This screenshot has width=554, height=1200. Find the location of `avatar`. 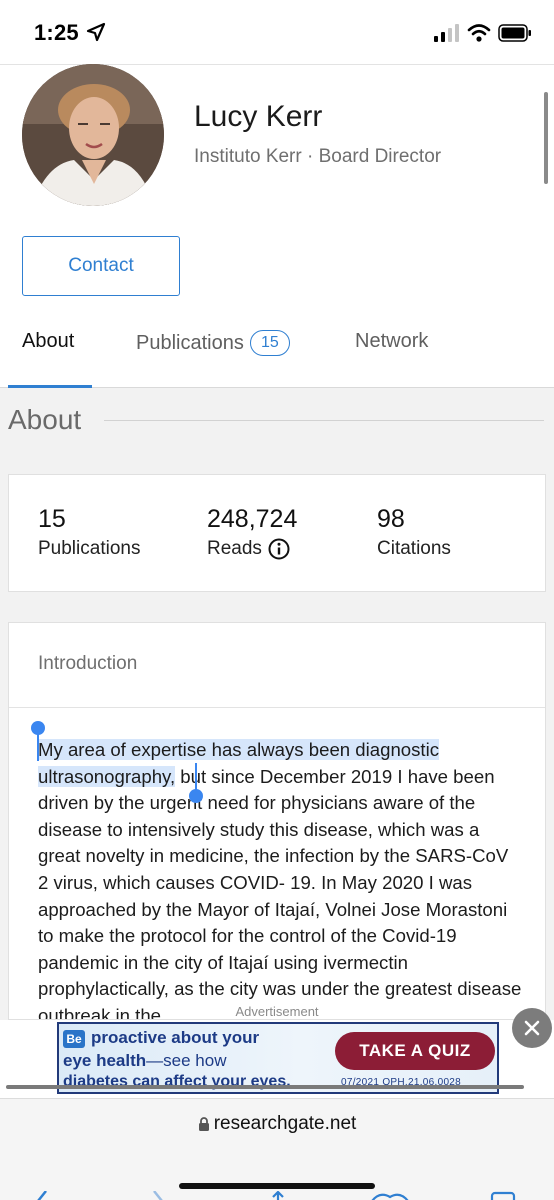

avatar is located at coordinates (93, 135).